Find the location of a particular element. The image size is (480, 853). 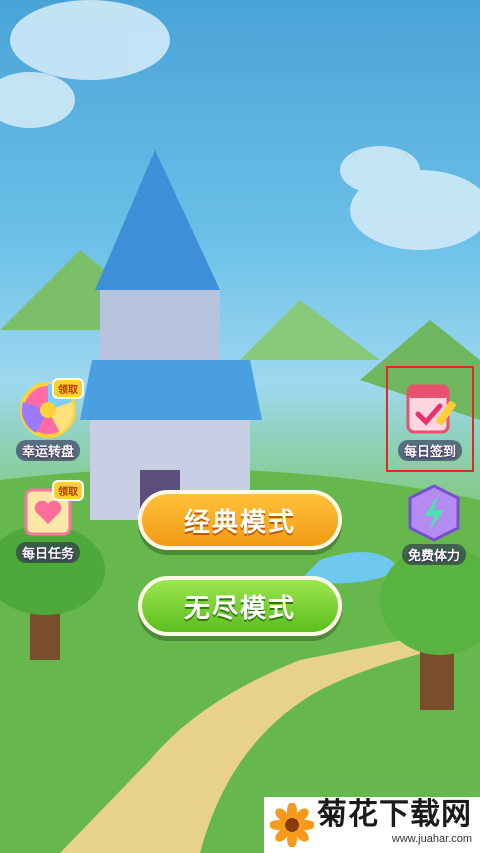

tasks-badge: 领取 is located at coordinates (68, 490).